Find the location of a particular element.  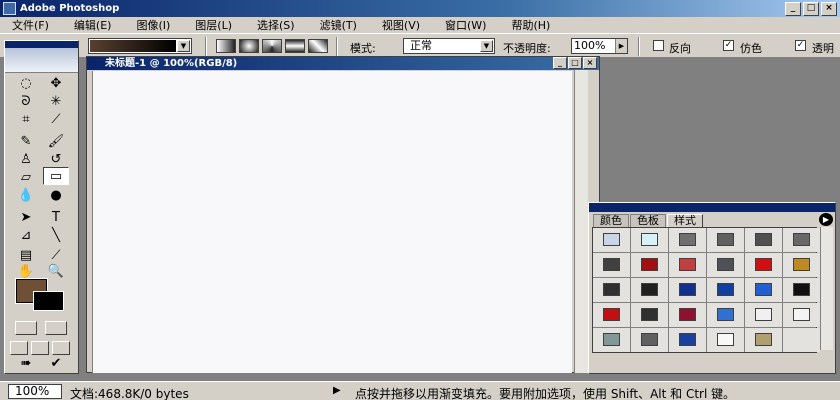

screen-mode-full-menu-button is located at coordinates (40, 348).